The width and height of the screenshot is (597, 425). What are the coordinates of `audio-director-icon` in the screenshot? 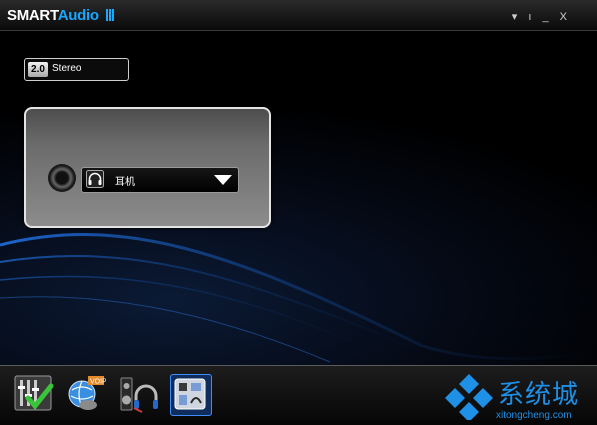 It's located at (191, 395).